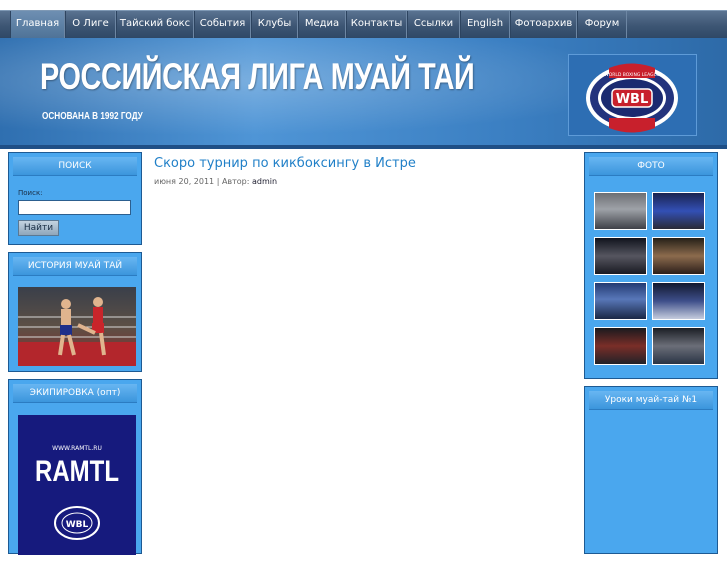 The image size is (727, 561). What do you see at coordinates (363, 147) in the screenshot?
I see `header-divider` at bounding box center [363, 147].